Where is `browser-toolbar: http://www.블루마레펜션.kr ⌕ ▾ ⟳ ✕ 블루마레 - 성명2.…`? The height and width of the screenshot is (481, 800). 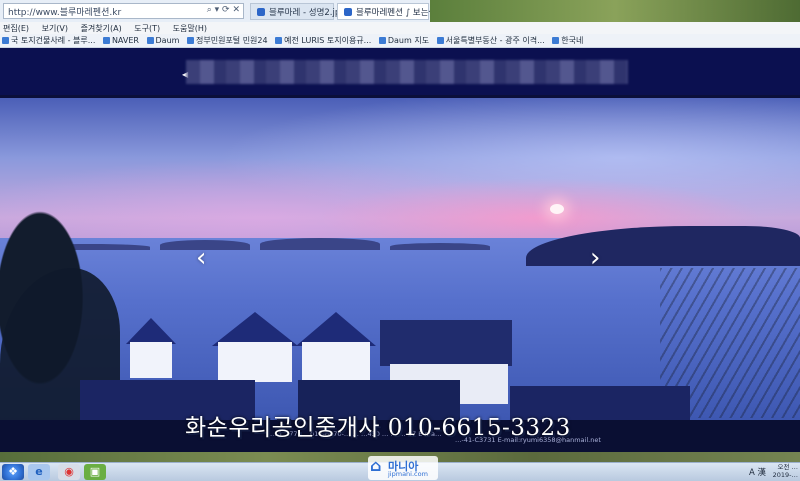
browser-toolbar: http://www.블루마레펜션.kr ⌕ ▾ ⟳ ✕ 블루마레 - 성명2.… is located at coordinates (400, 11).